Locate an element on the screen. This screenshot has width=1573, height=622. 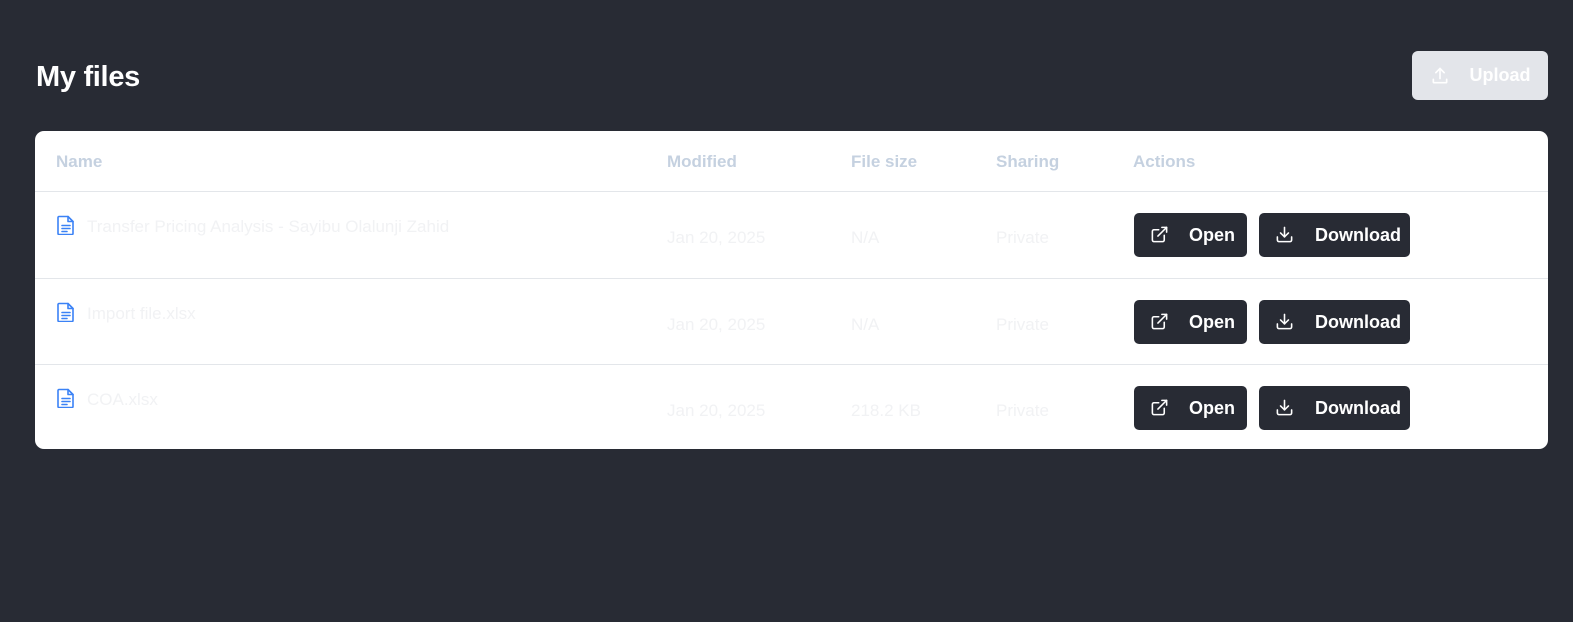
column-header-file-size: File size is located at coordinates (884, 161).